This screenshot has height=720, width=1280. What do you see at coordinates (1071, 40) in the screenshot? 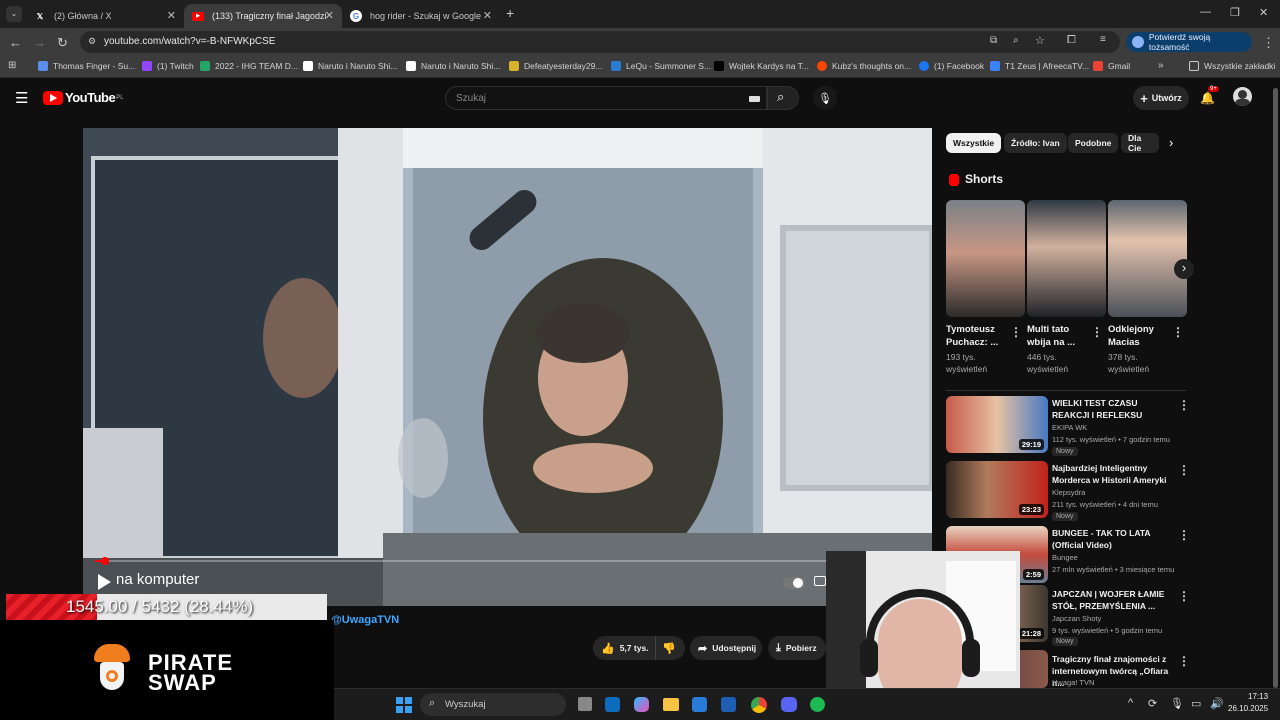
I see `extensions-icon: ⧠` at bounding box center [1071, 40].